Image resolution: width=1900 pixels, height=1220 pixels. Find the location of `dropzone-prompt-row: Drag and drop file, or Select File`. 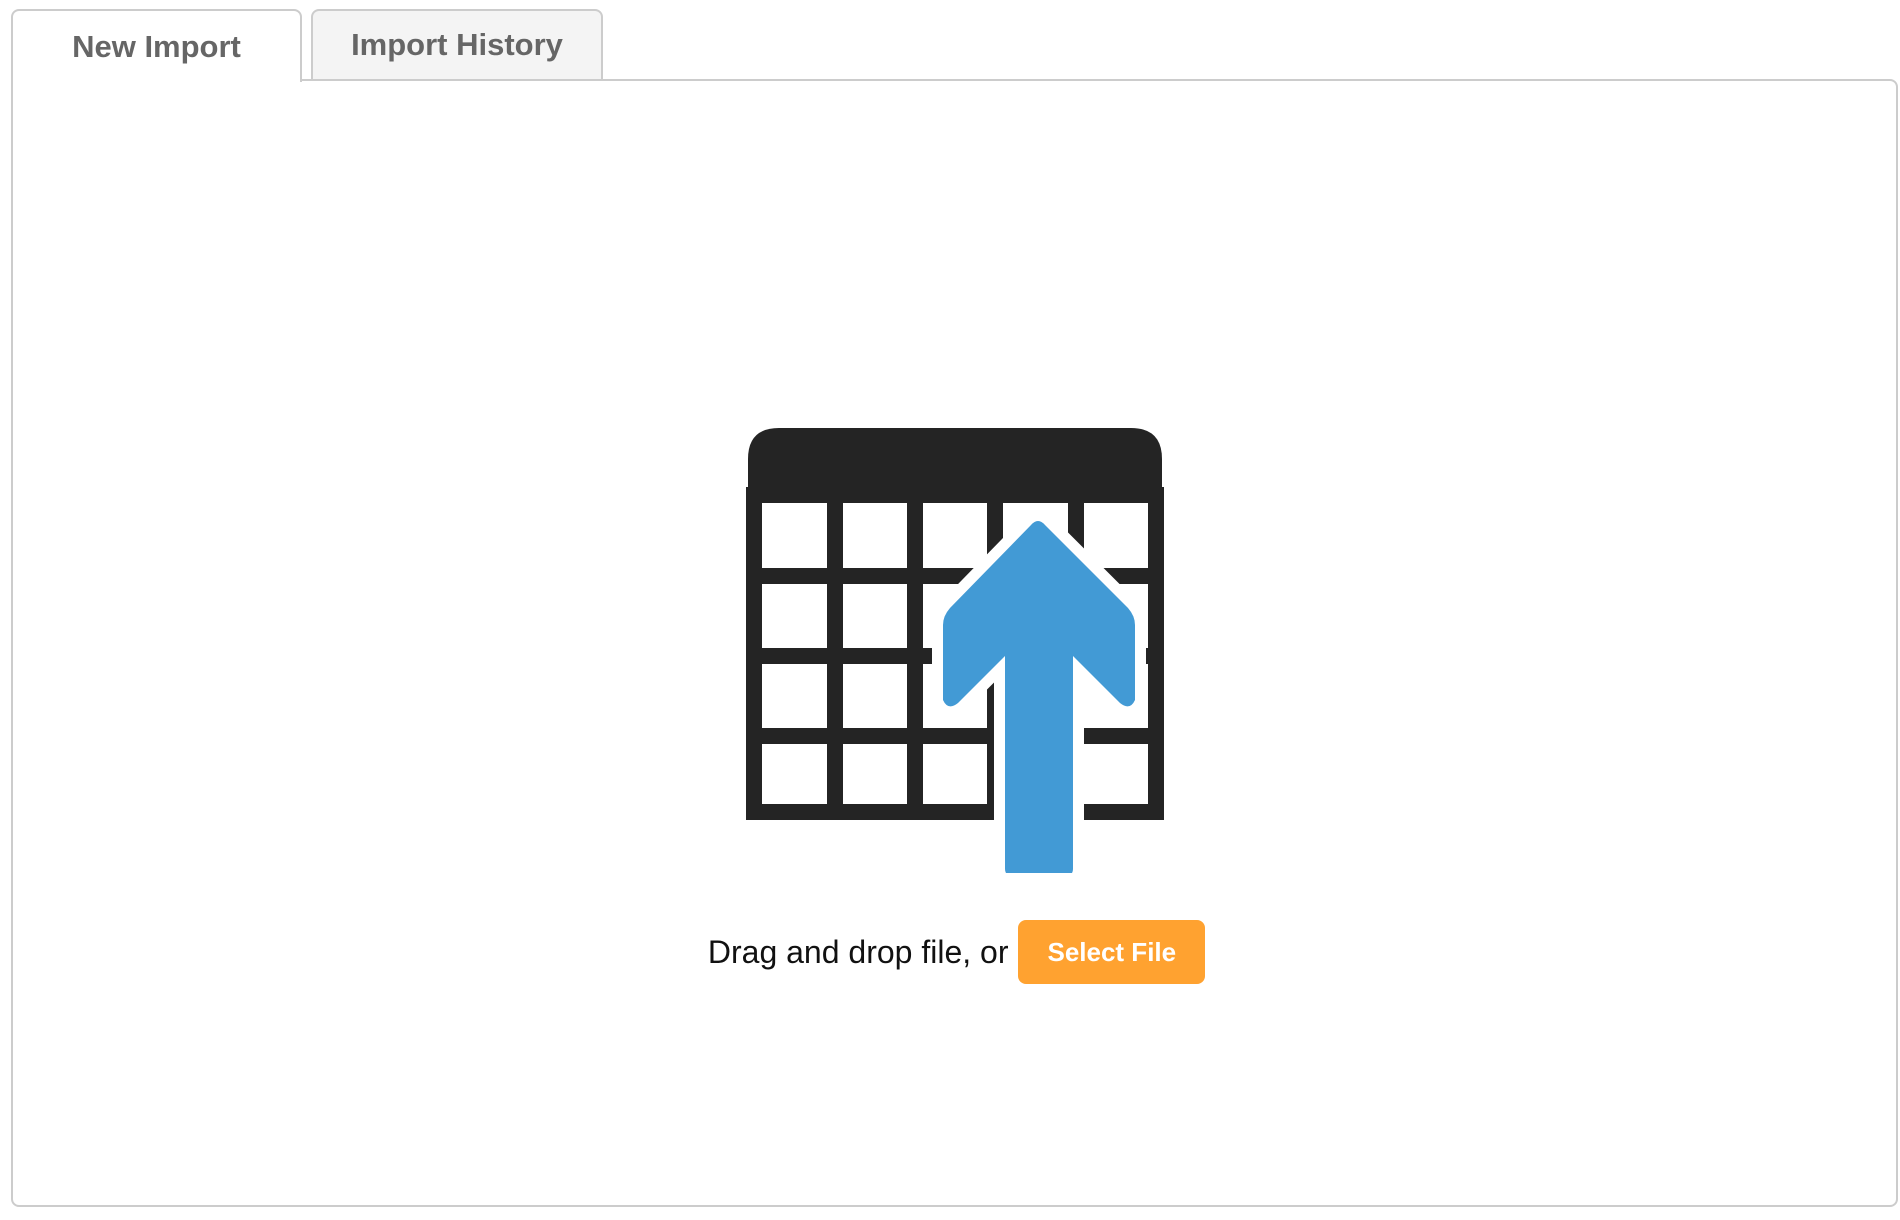

dropzone-prompt-row: Drag and drop file, or Select File is located at coordinates (954, 952).